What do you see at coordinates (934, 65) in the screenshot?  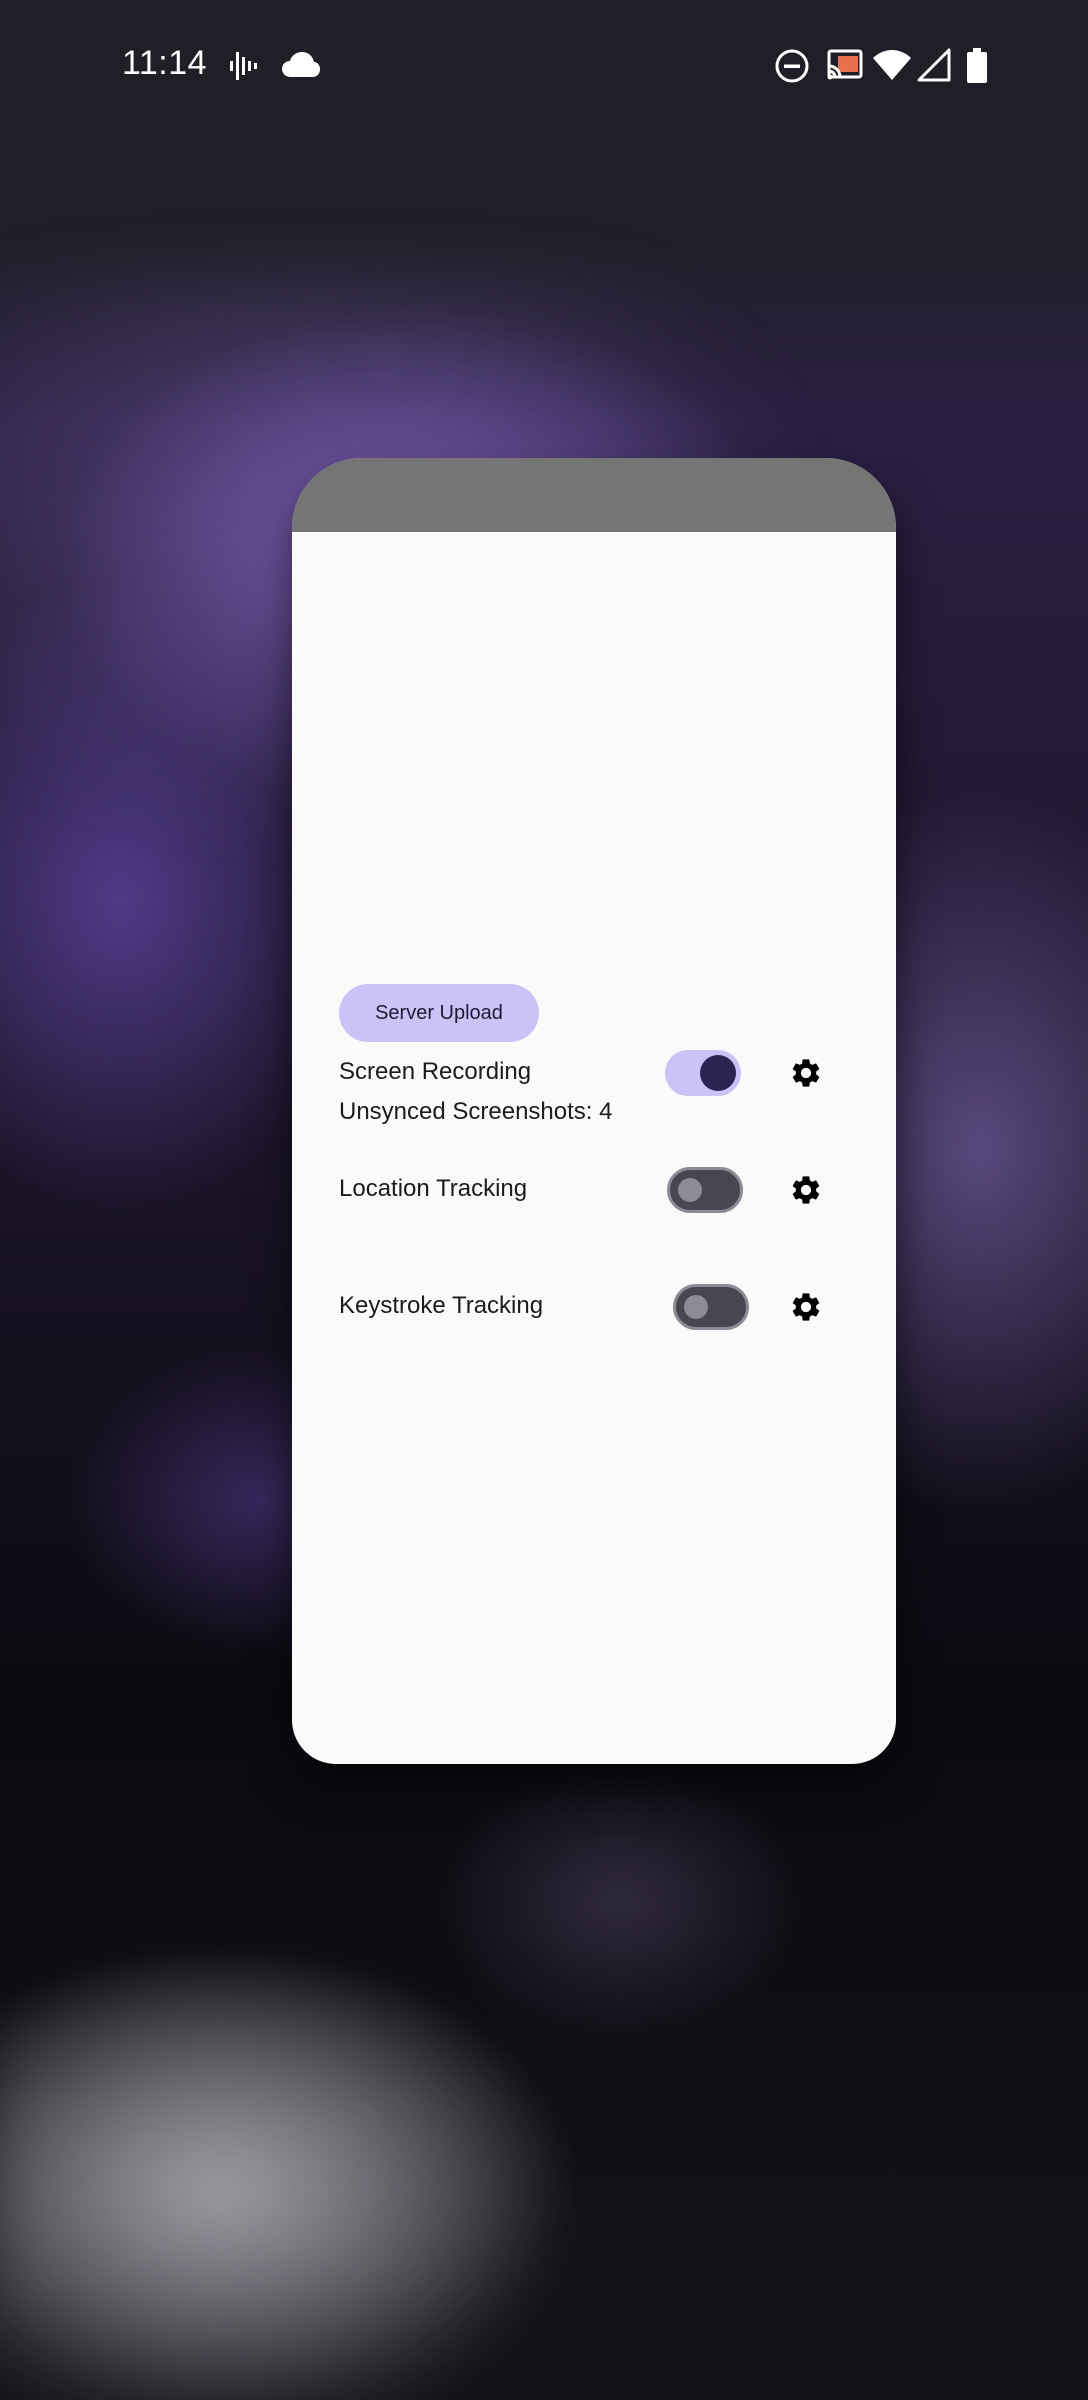 I see `cellular-signal-icon` at bounding box center [934, 65].